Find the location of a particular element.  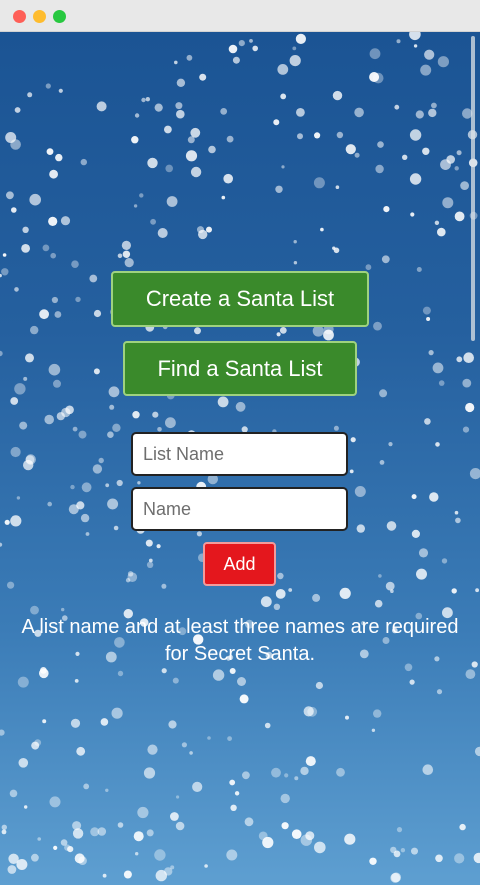

name-input is located at coordinates (239, 509).